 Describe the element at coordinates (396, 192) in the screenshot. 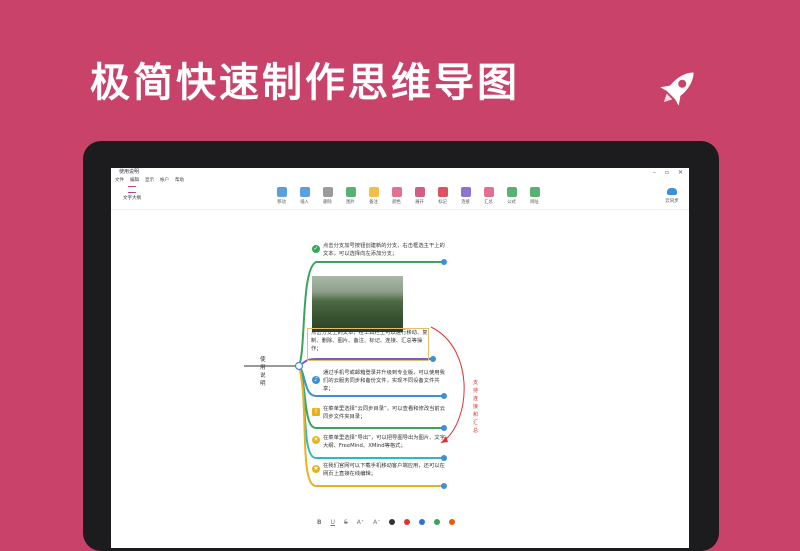

I see `palette-icon` at that location.